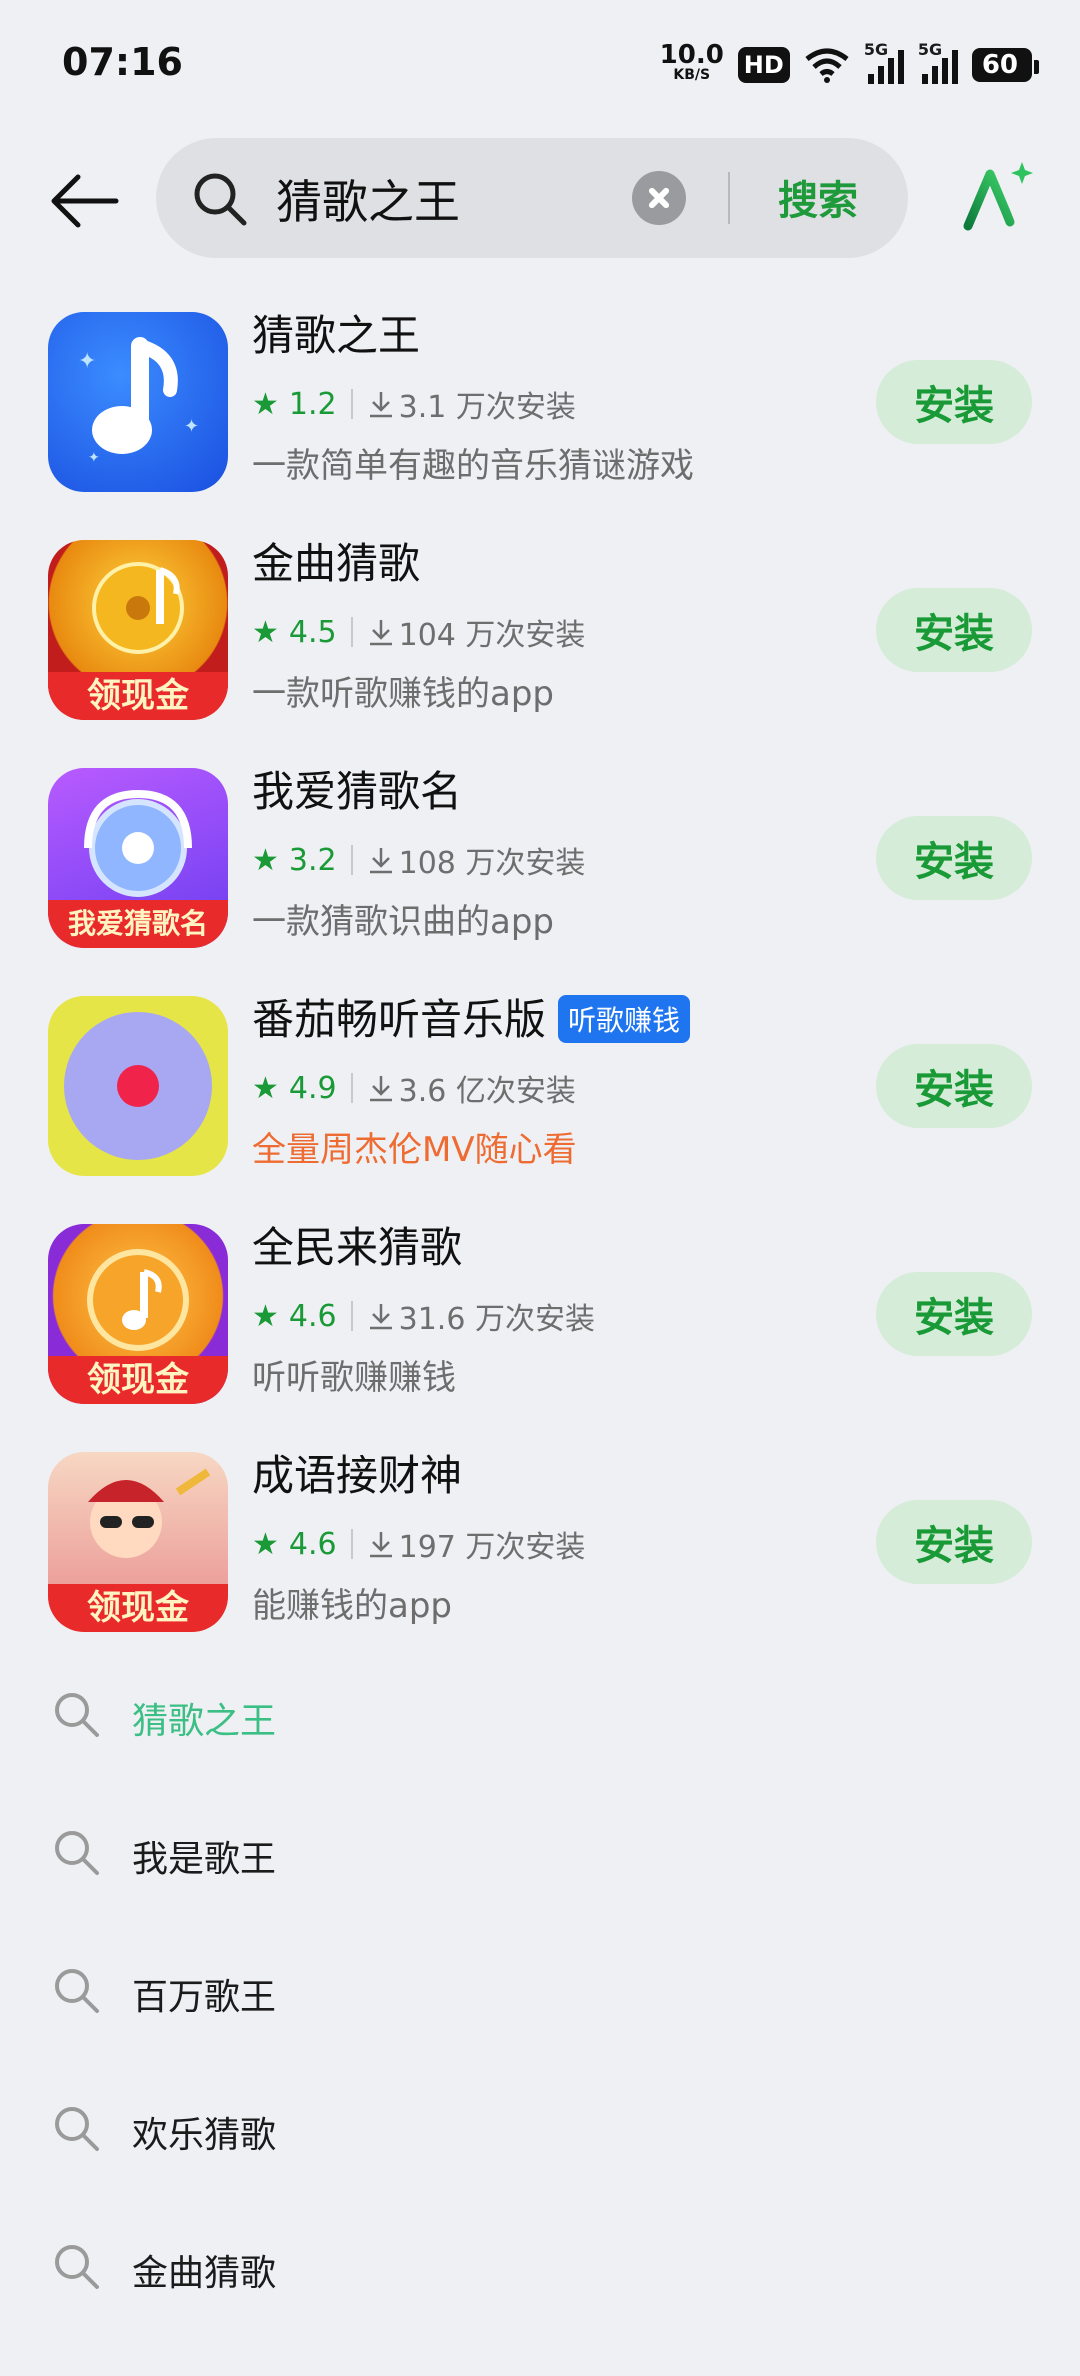 Image resolution: width=1080 pixels, height=2376 pixels. Describe the element at coordinates (336, 563) in the screenshot. I see `app-name: 金曲猜歌` at that location.